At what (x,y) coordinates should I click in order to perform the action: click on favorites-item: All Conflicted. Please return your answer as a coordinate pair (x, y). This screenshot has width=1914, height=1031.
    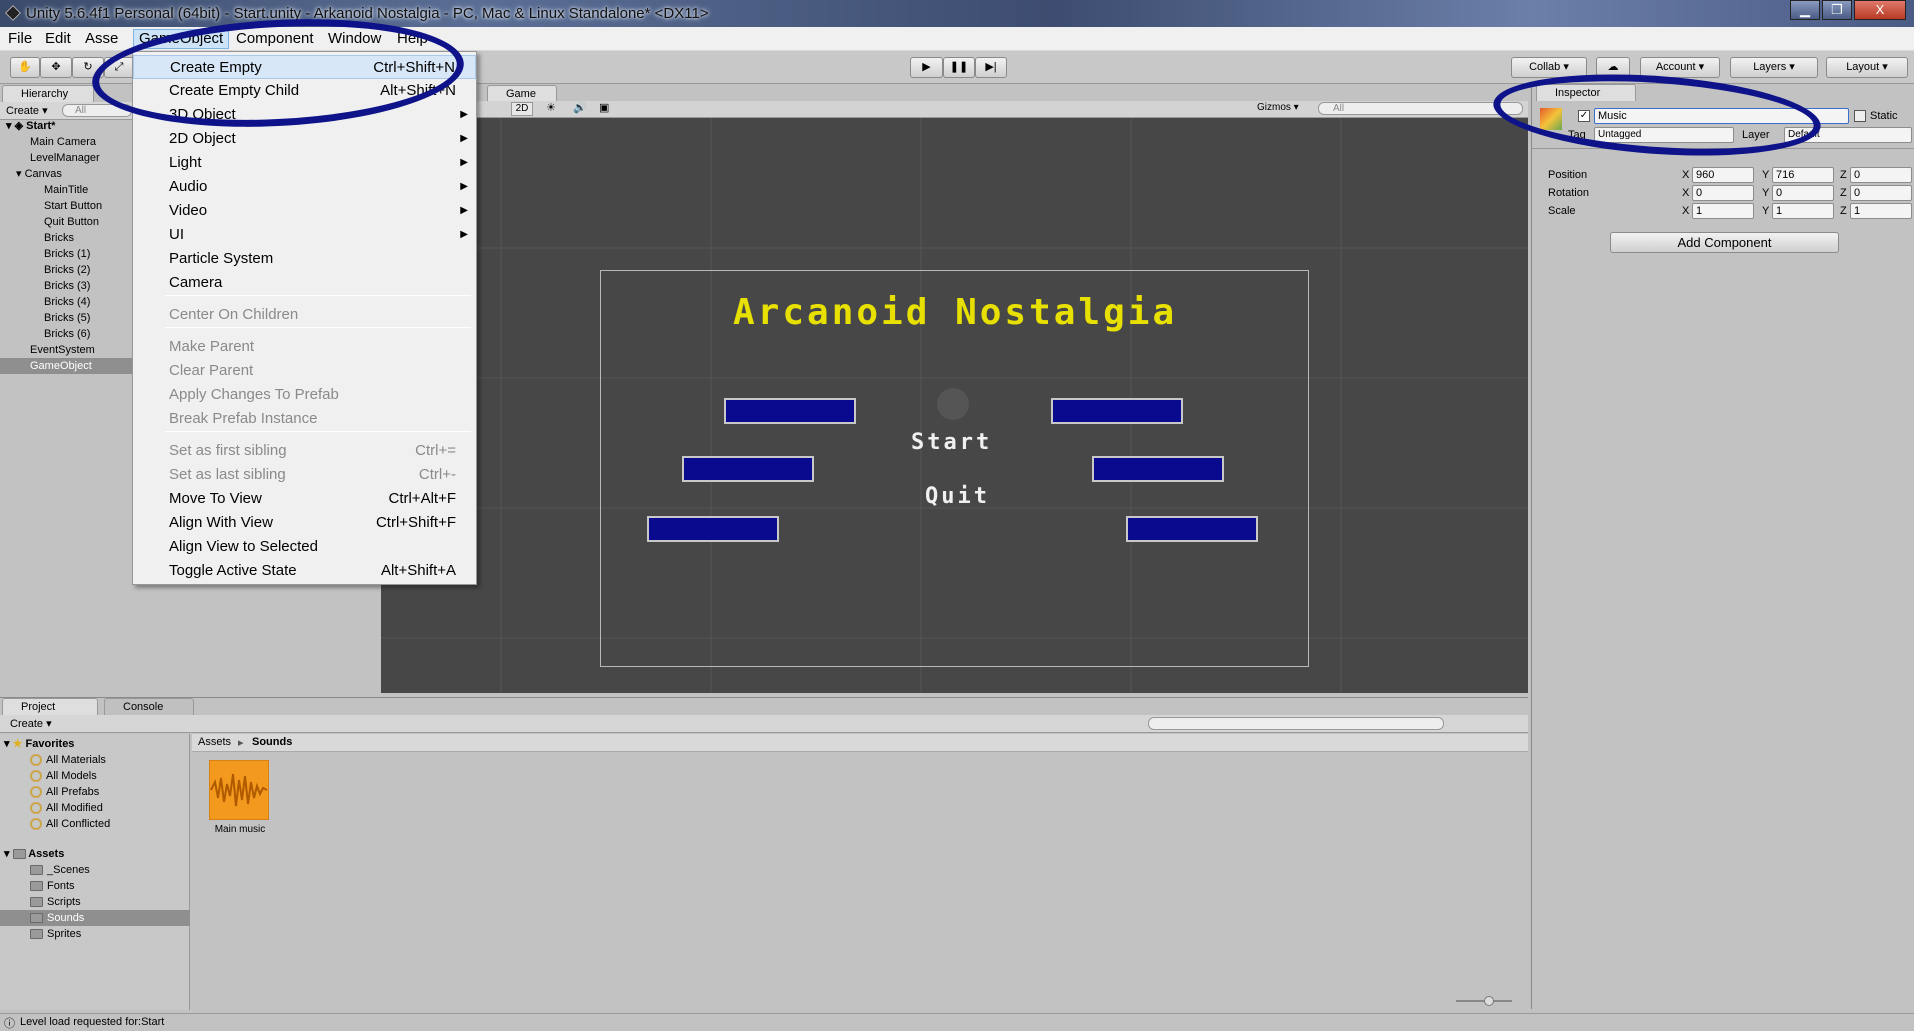
    Looking at the image, I should click on (70, 824).